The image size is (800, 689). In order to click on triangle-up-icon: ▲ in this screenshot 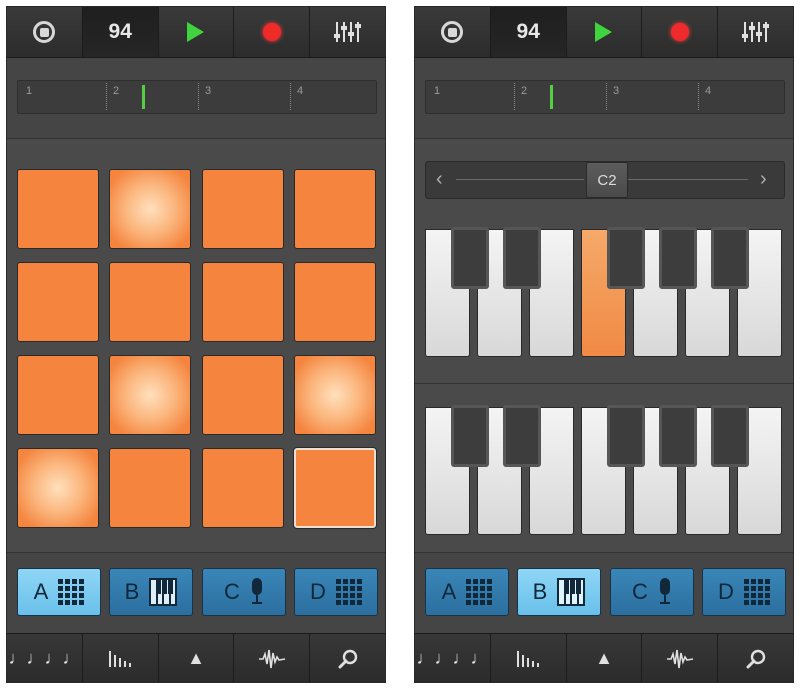, I will do `click(196, 658)`.